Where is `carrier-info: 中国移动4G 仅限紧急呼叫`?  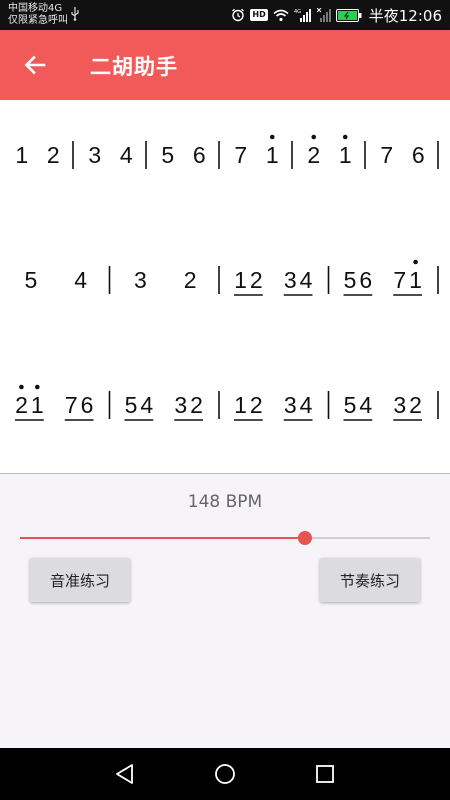 carrier-info: 中国移动4G 仅限紧急呼叫 is located at coordinates (38, 15).